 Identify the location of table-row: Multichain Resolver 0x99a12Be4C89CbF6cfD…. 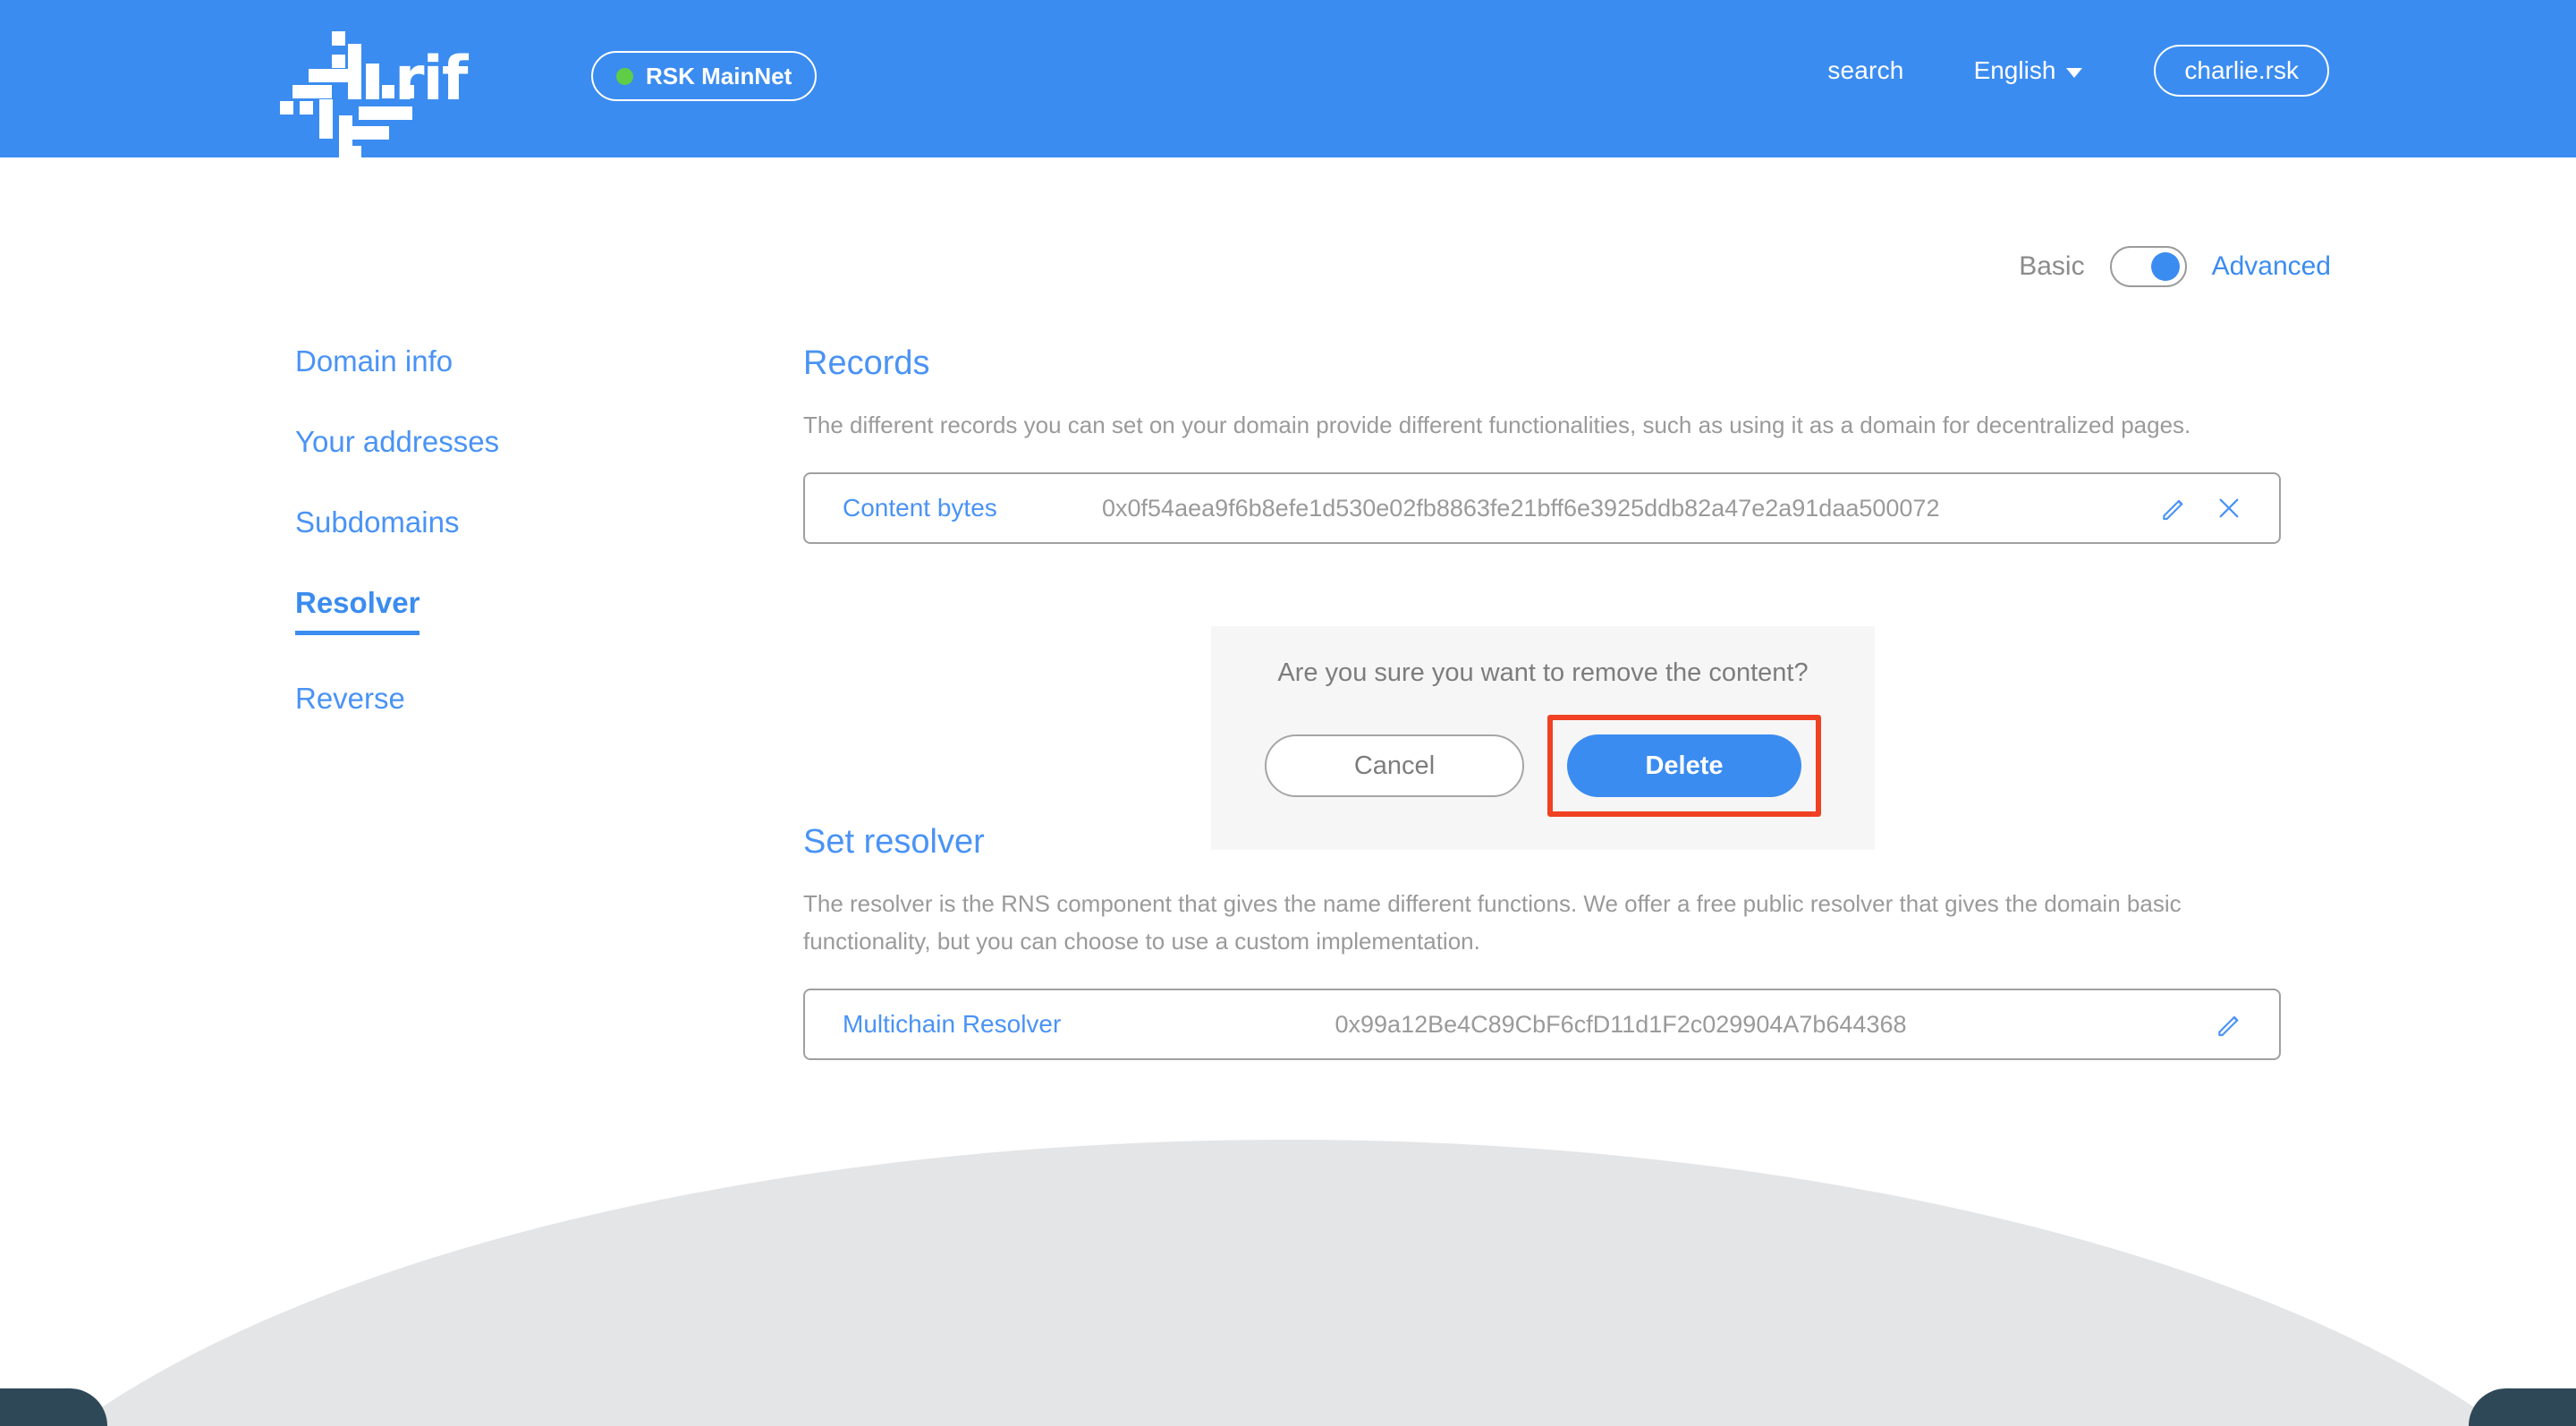
(1542, 1025).